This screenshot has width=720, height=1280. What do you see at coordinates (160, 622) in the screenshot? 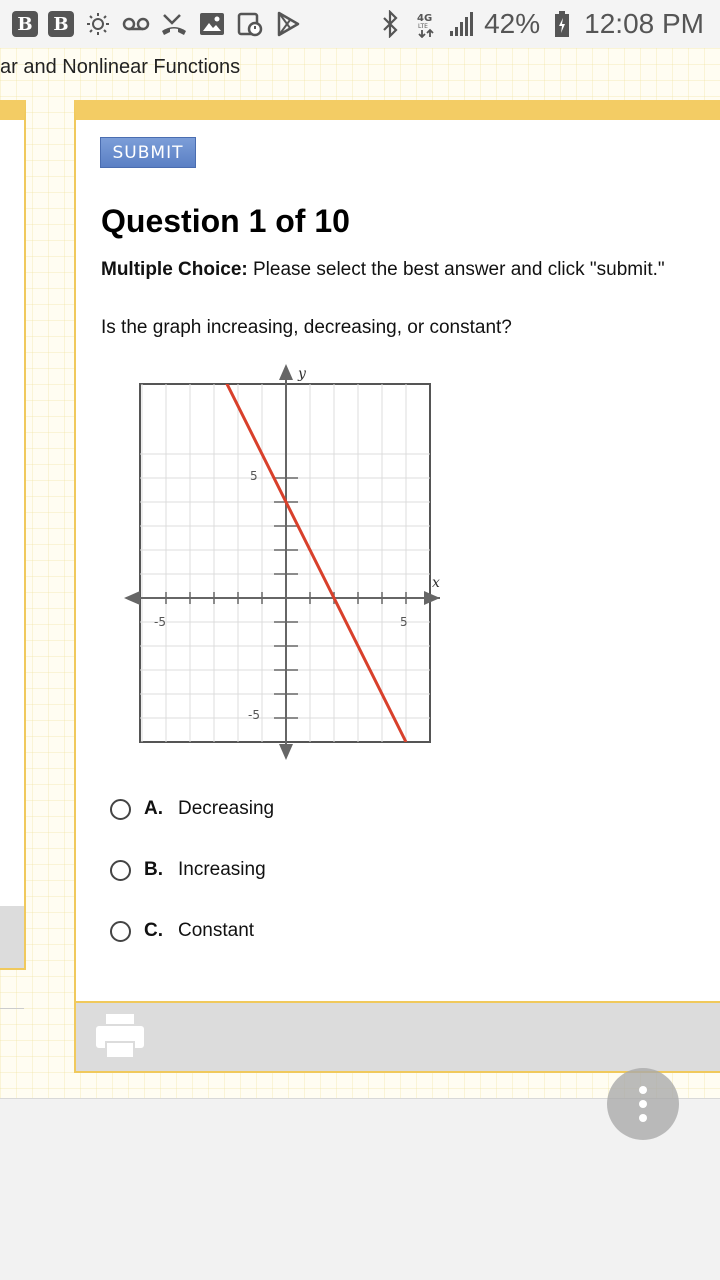
I see `x-tick-label-neg: -5` at bounding box center [160, 622].